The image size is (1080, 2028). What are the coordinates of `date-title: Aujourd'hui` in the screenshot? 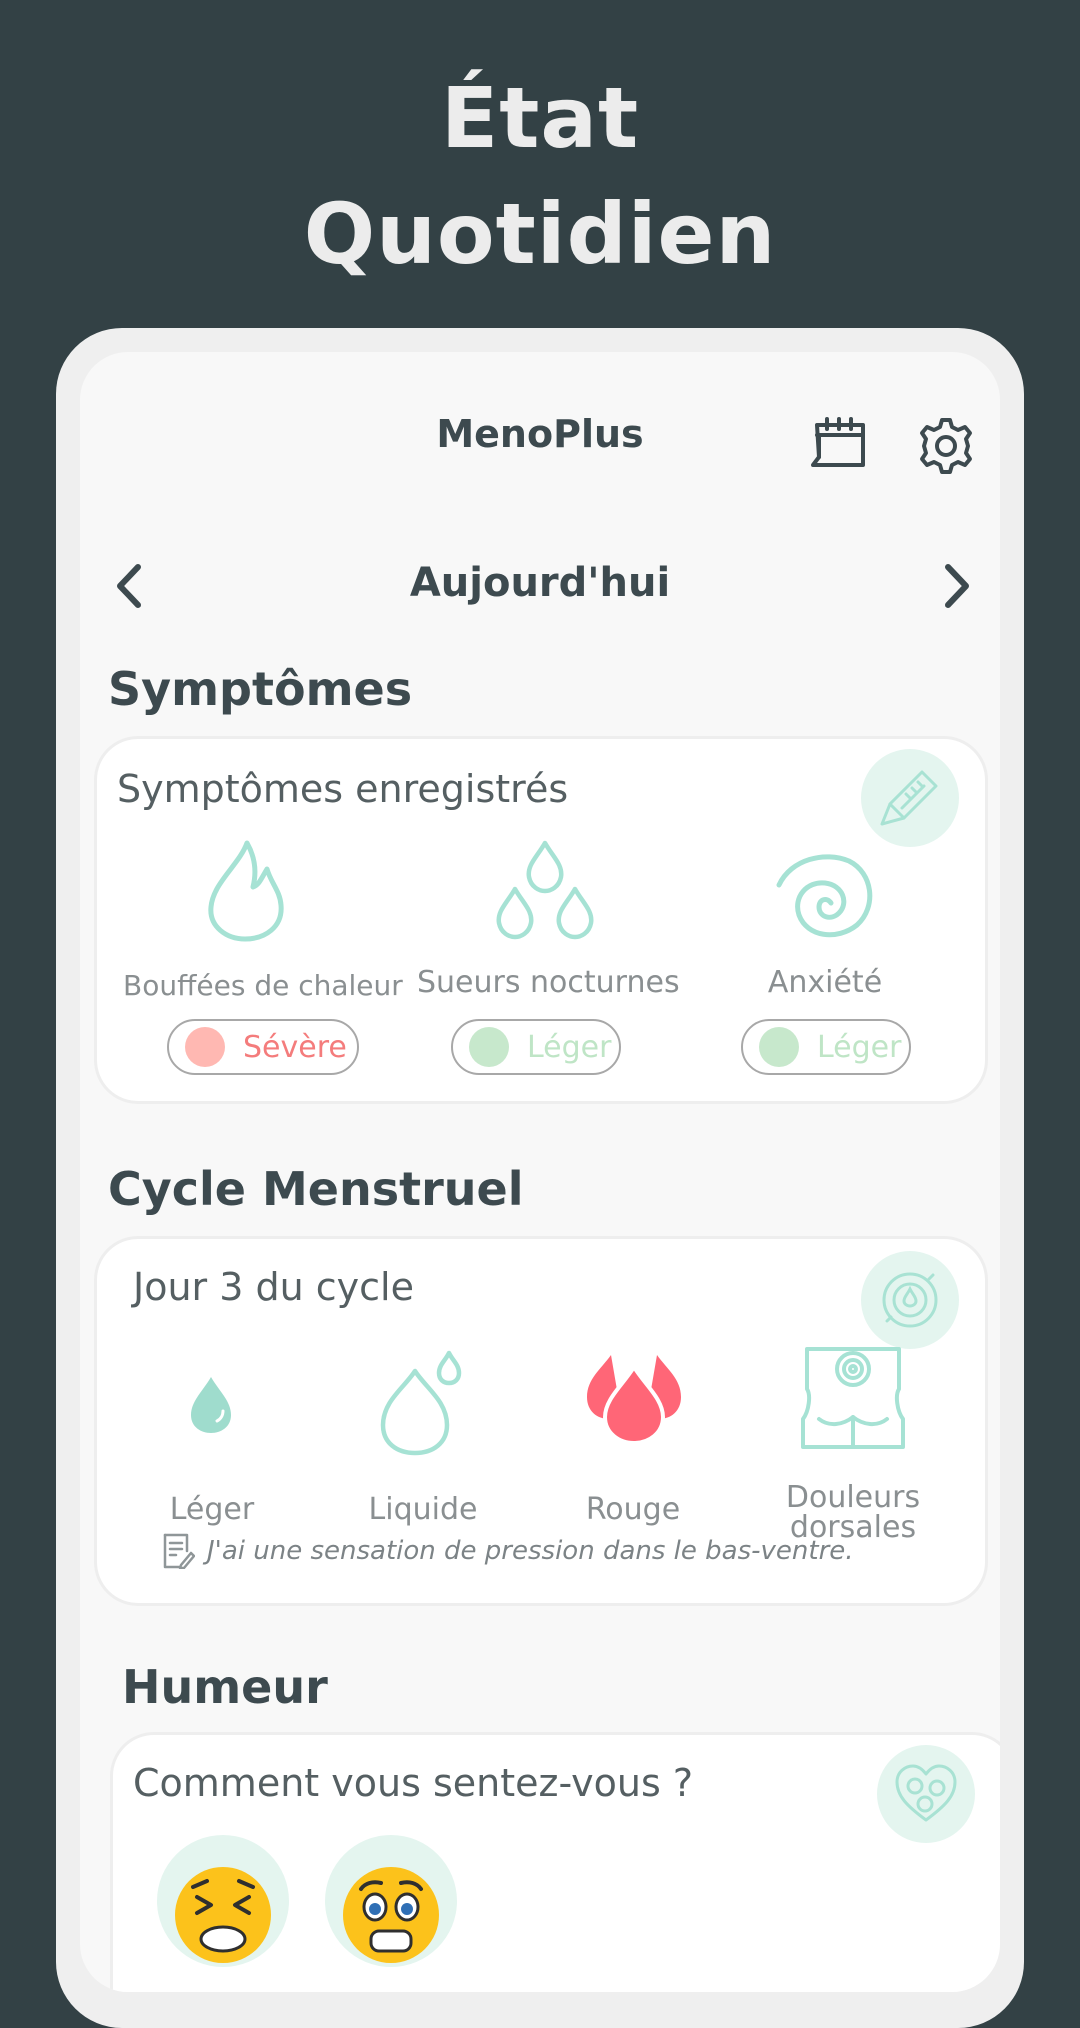 It's located at (540, 583).